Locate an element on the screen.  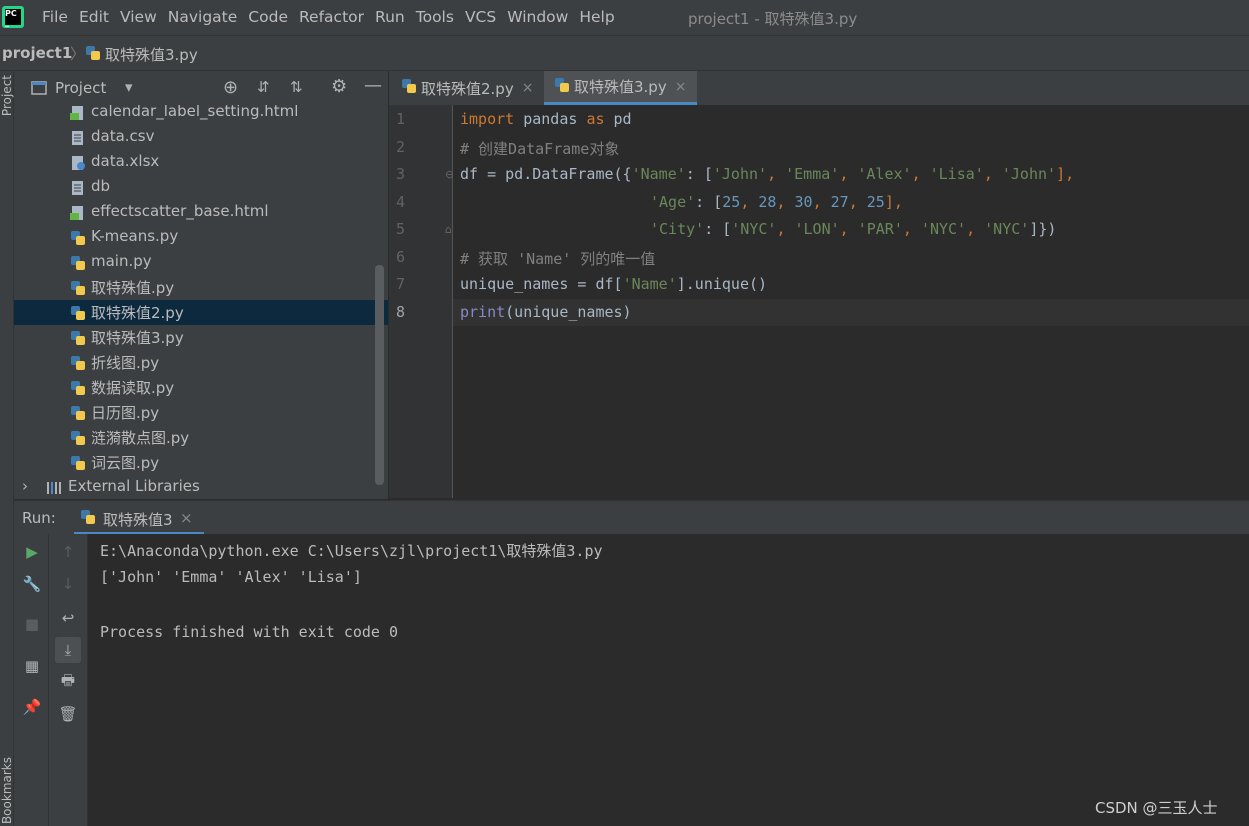
menu-file: File is located at coordinates (55, 17).